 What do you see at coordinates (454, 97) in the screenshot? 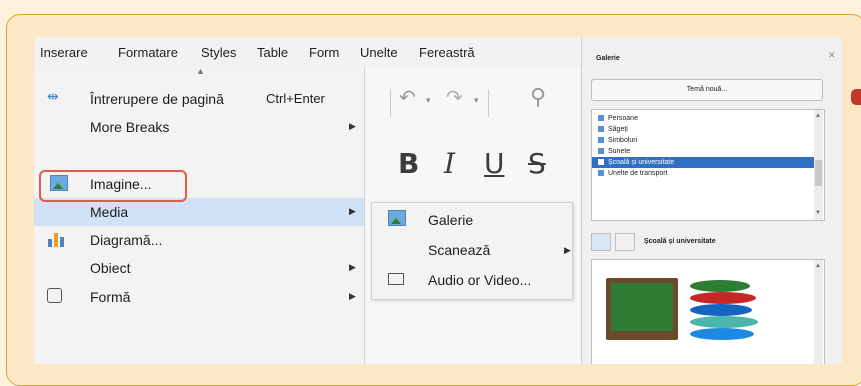
I see `redo-icon: ↷` at bounding box center [454, 97].